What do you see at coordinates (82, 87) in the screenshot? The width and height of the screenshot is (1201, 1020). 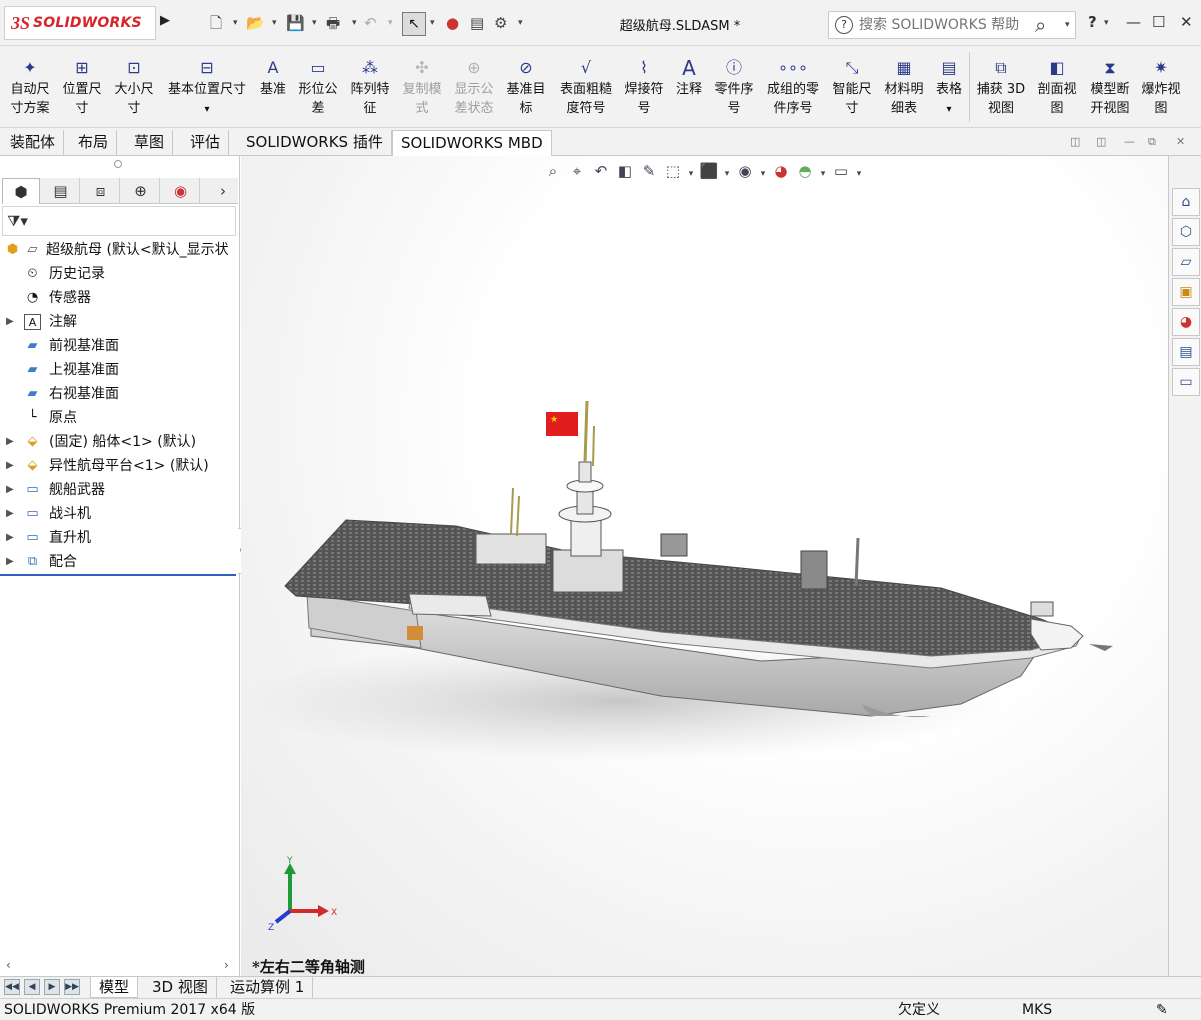 I see `location-dimension-button: ⊞ 位置尺 寸` at bounding box center [82, 87].